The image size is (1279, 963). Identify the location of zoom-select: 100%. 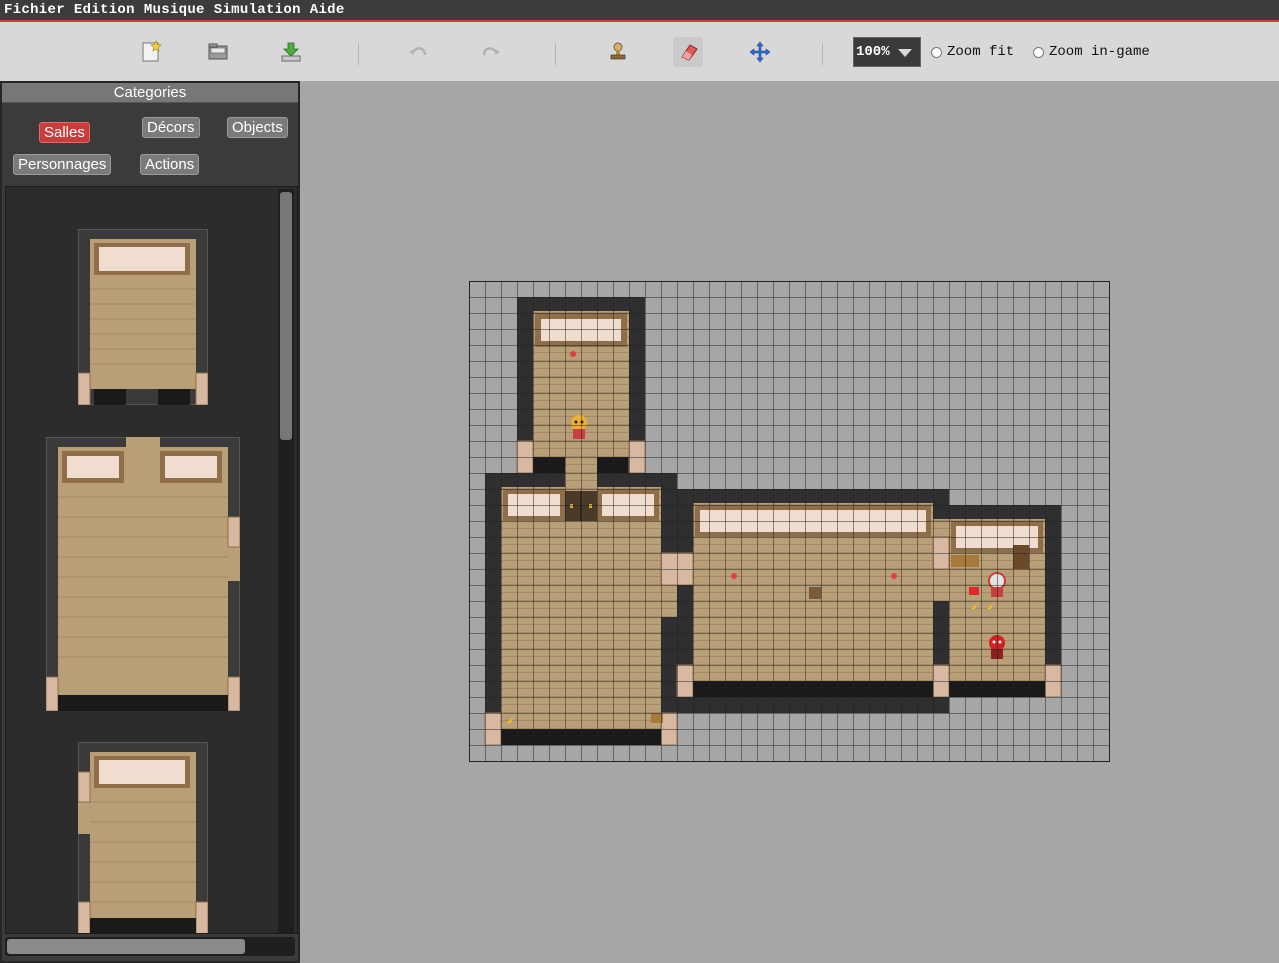
(887, 52).